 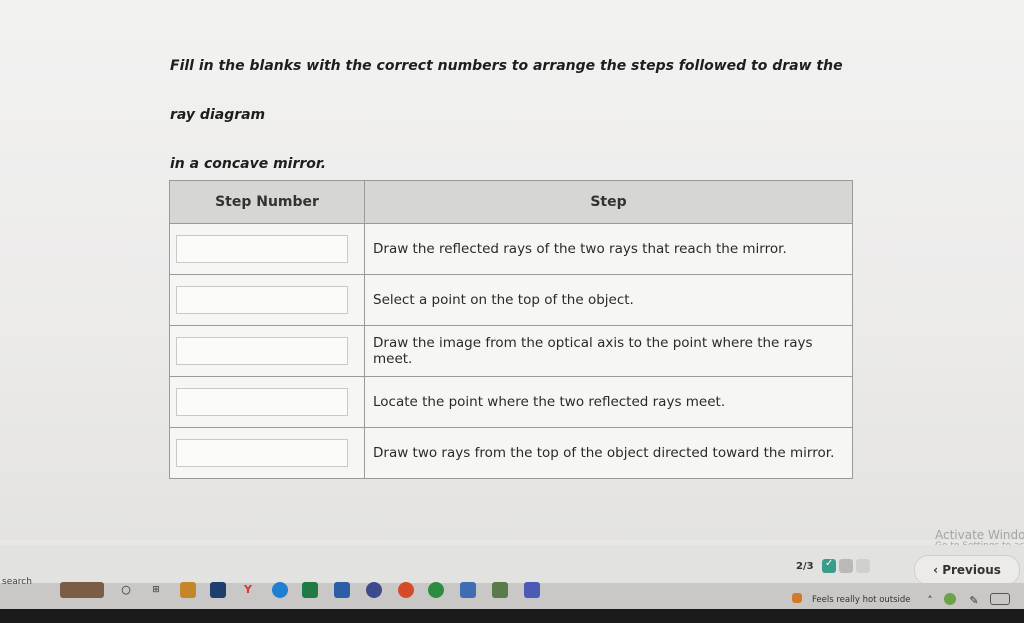 What do you see at coordinates (512, 565) in the screenshot?
I see `question-nav-bar: 2/3 ‹ Previous` at bounding box center [512, 565].